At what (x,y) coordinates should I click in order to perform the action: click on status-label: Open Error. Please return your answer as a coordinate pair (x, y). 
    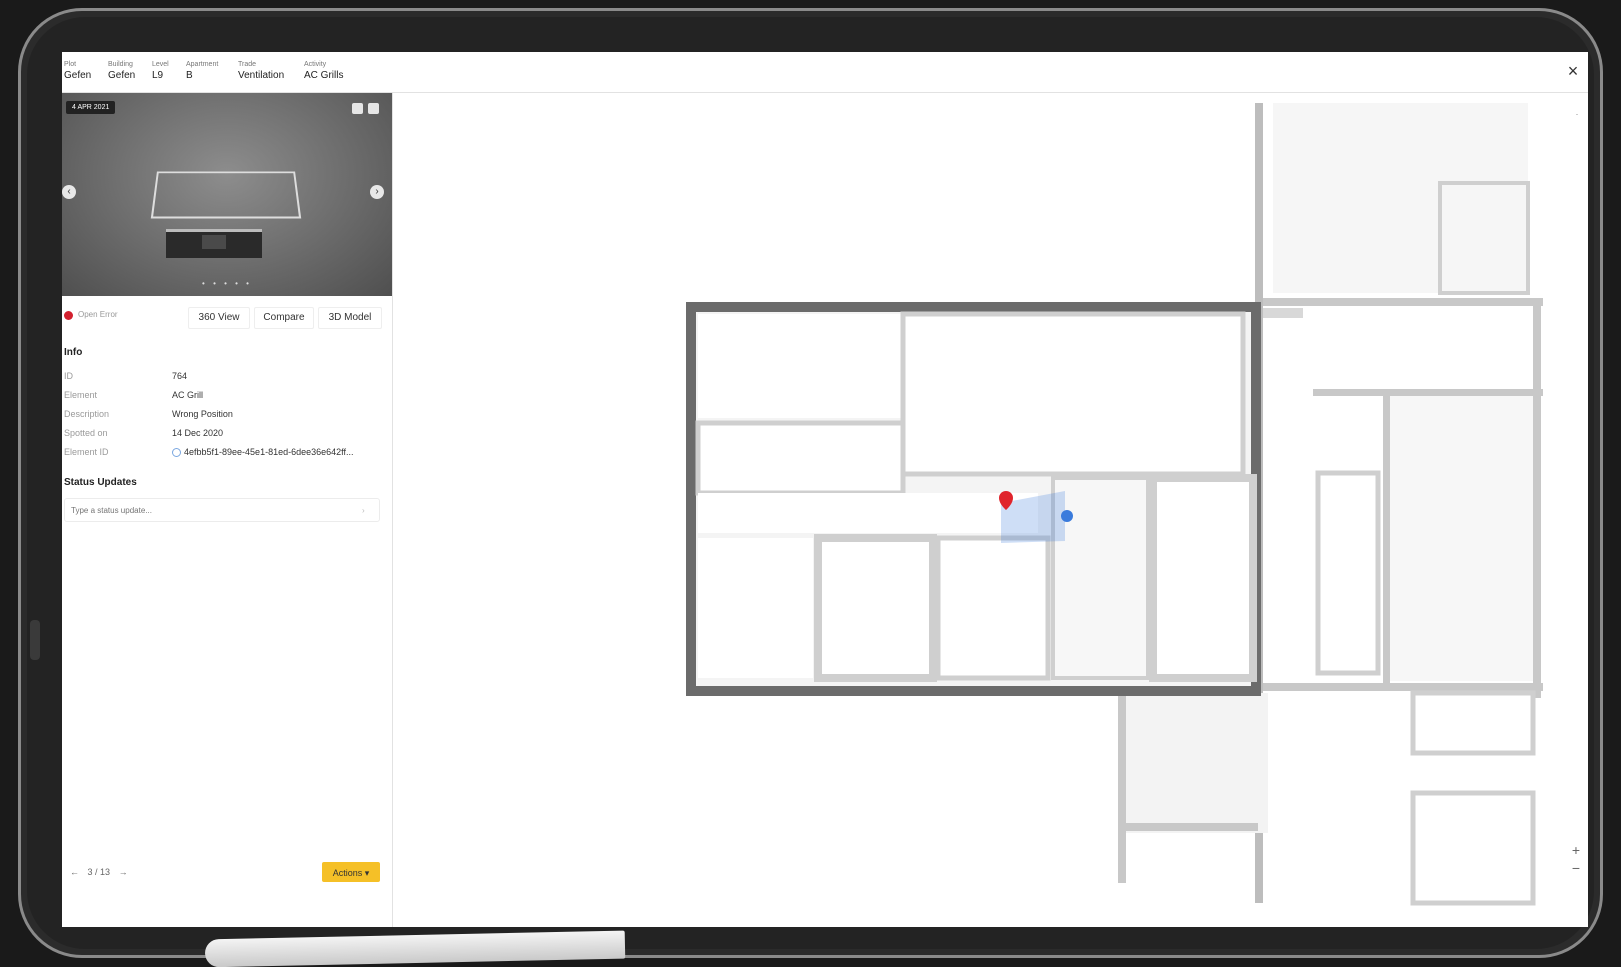
    Looking at the image, I should click on (98, 314).